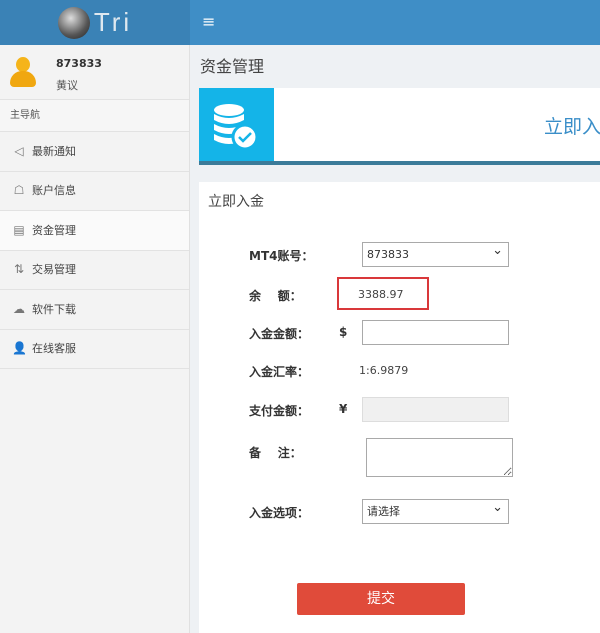 The height and width of the screenshot is (633, 600). What do you see at coordinates (67, 85) in the screenshot?
I see `user-name: 黄议` at bounding box center [67, 85].